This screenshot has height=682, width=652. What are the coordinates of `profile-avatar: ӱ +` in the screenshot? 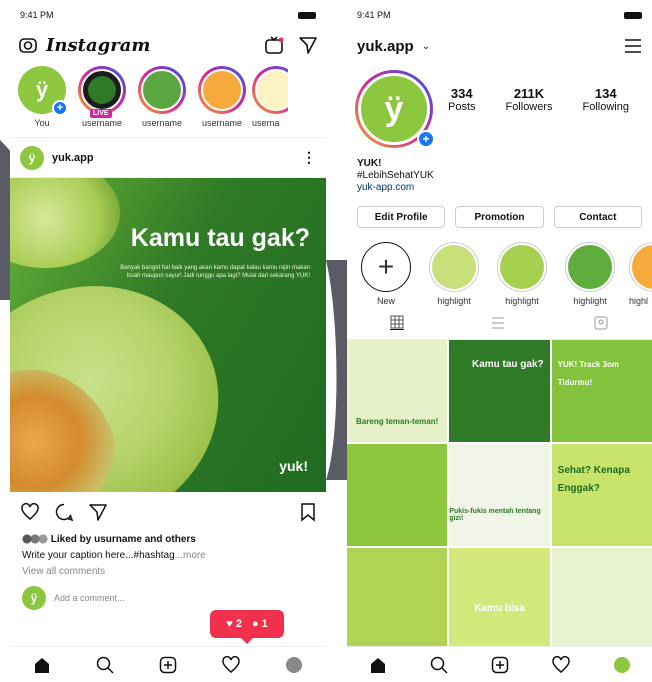 It's located at (395, 109).